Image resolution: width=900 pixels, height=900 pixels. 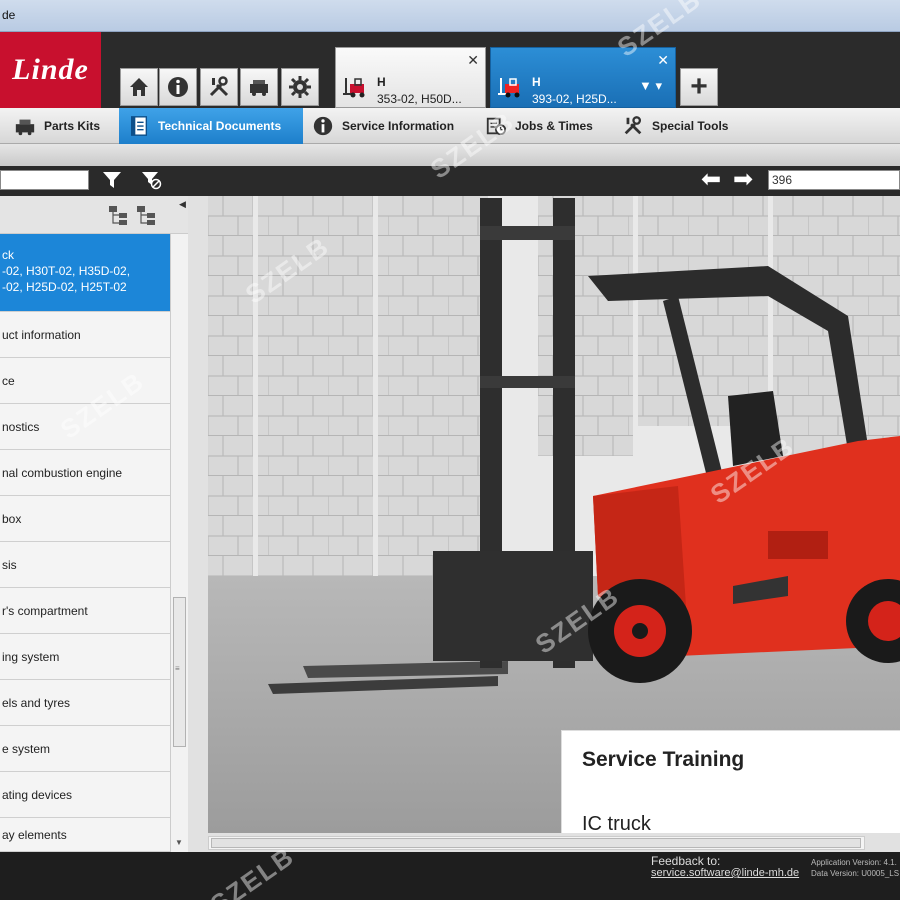 What do you see at coordinates (690, 126) in the screenshot?
I see `tab-label: Special Tools` at bounding box center [690, 126].